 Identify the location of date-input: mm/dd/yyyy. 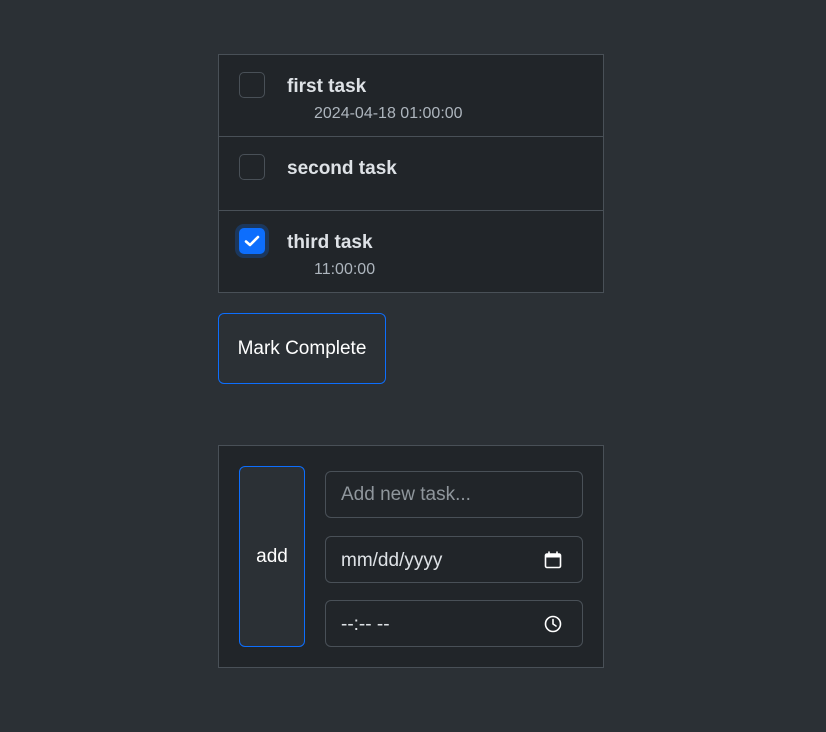
(454, 559).